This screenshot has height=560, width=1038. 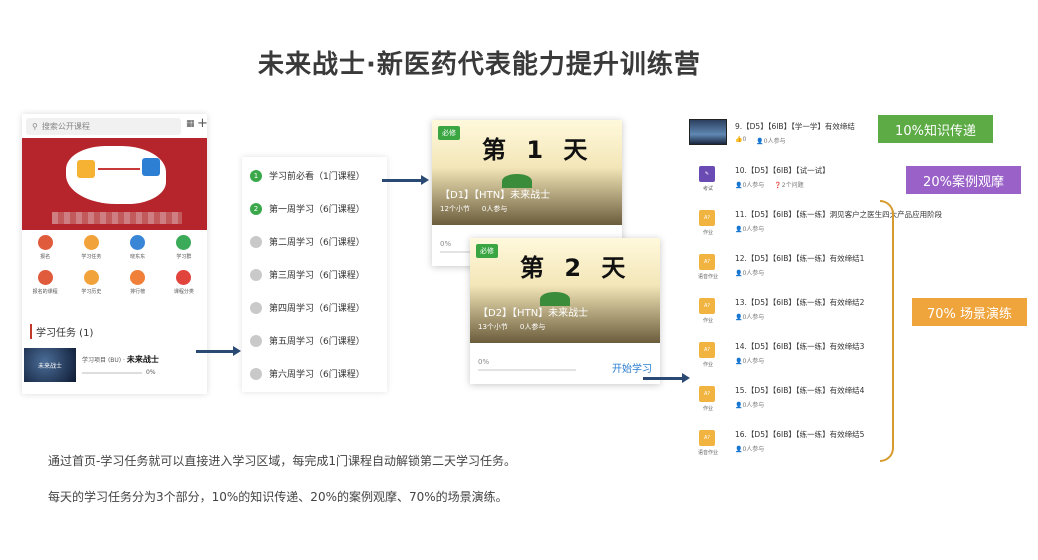 I want to click on function-grid: 报名 学习任务 晓东东 学习群 报名的课程 学习历史 排行榜 课程分类, so click(x=114, y=267).